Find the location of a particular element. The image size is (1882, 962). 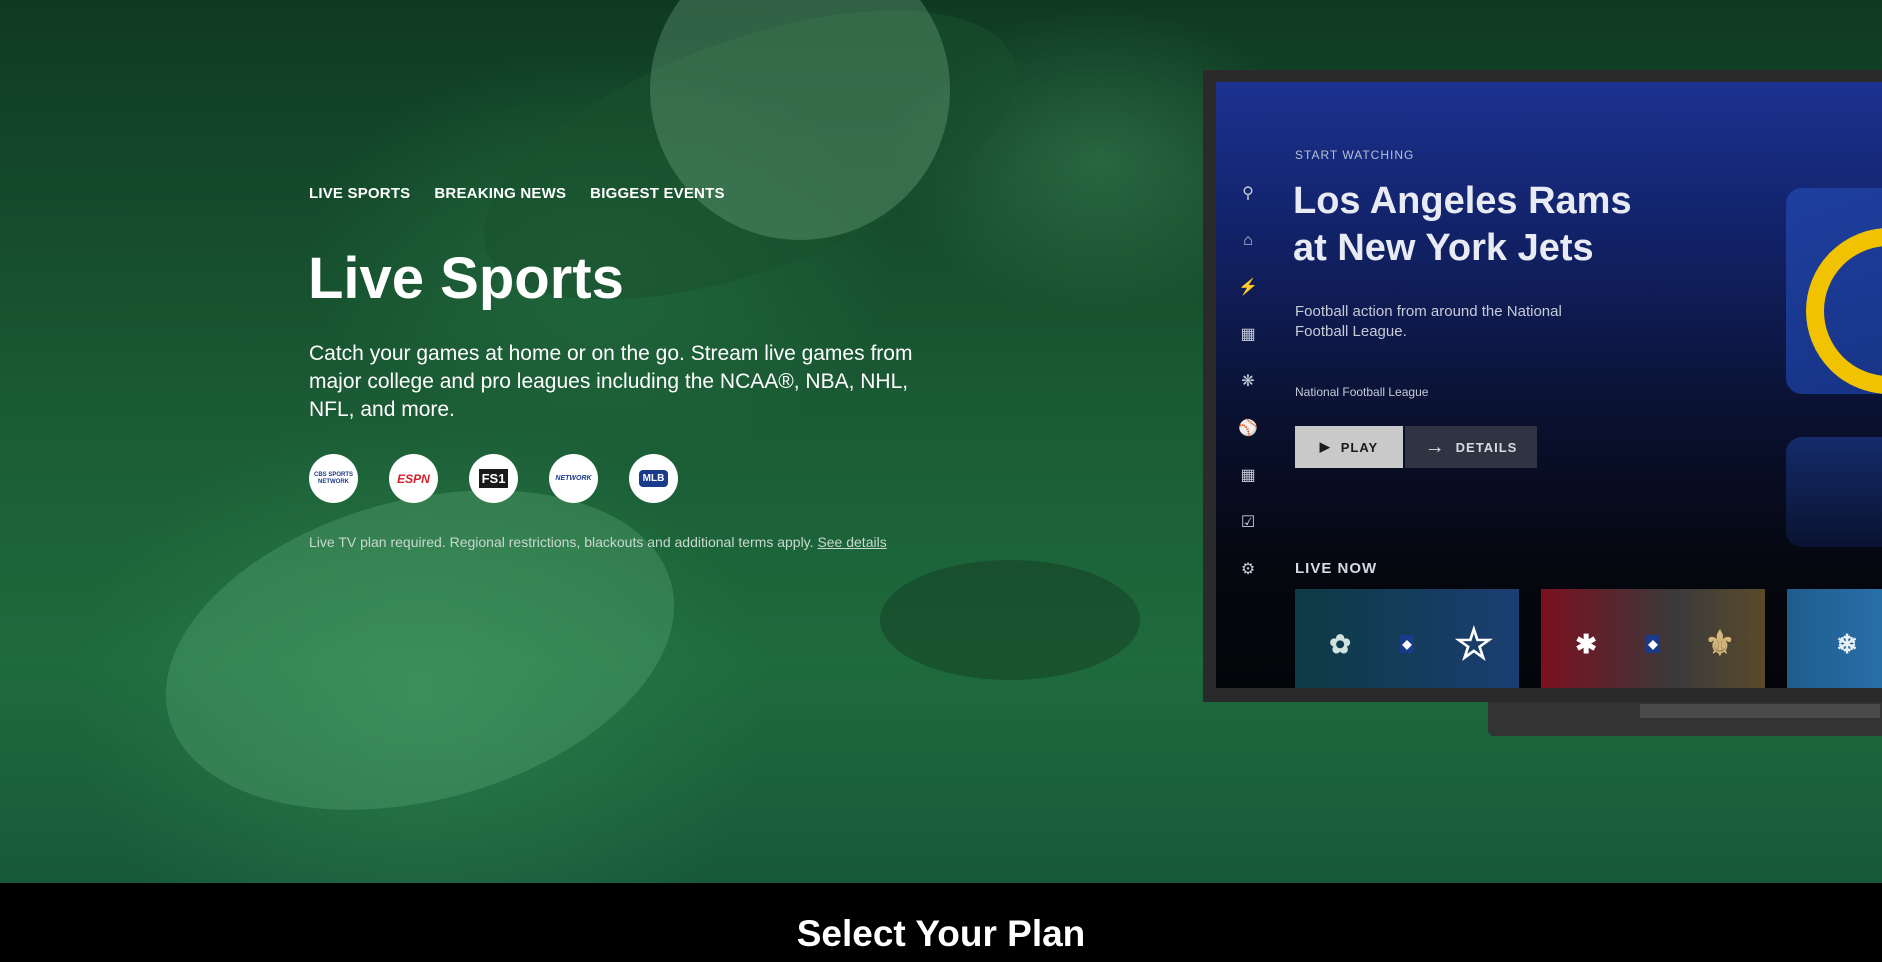

fs1-logo: FS1 is located at coordinates (493, 478).